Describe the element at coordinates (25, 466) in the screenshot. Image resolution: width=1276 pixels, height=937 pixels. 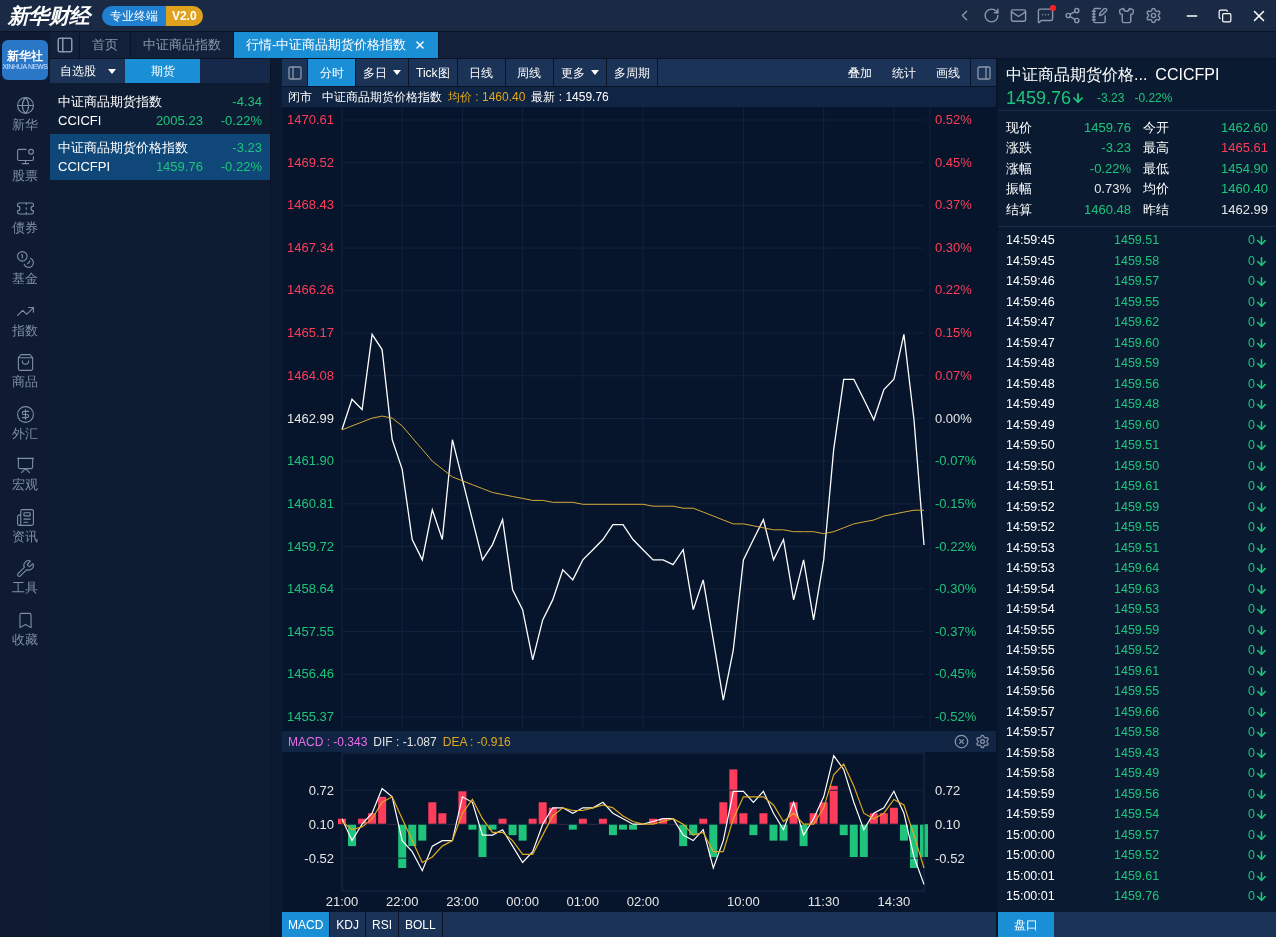
I see `presentation-icon` at that location.